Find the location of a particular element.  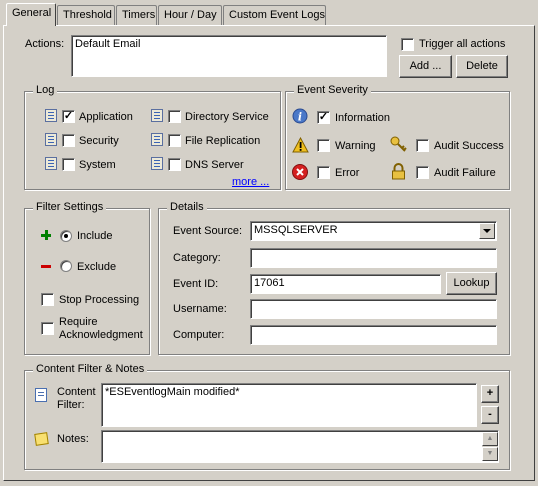

minus-icon is located at coordinates (46, 266).